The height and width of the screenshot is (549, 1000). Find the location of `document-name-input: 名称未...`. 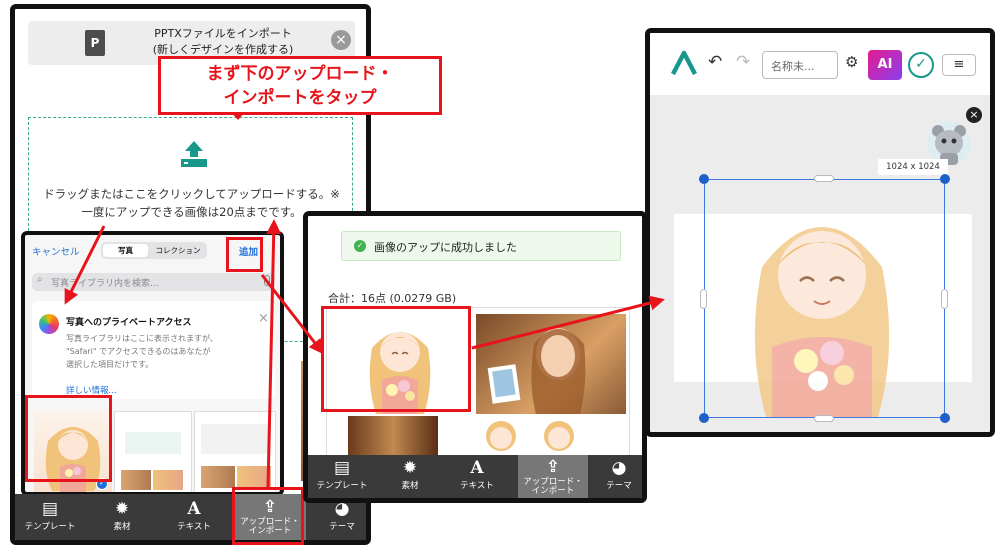

document-name-input: 名称未... is located at coordinates (800, 65).